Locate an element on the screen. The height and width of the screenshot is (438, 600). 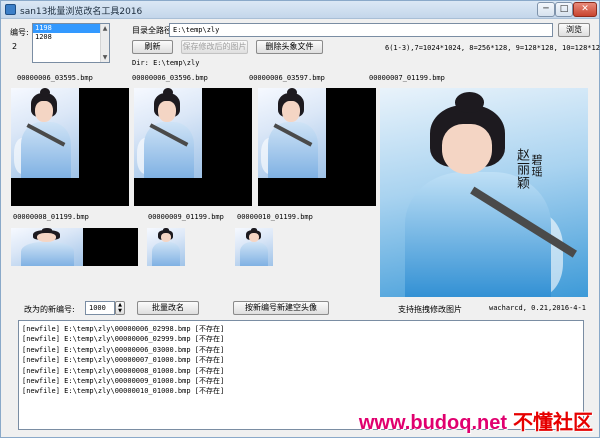
new-id-label: 改为的新编号: is located at coordinates (49, 309).